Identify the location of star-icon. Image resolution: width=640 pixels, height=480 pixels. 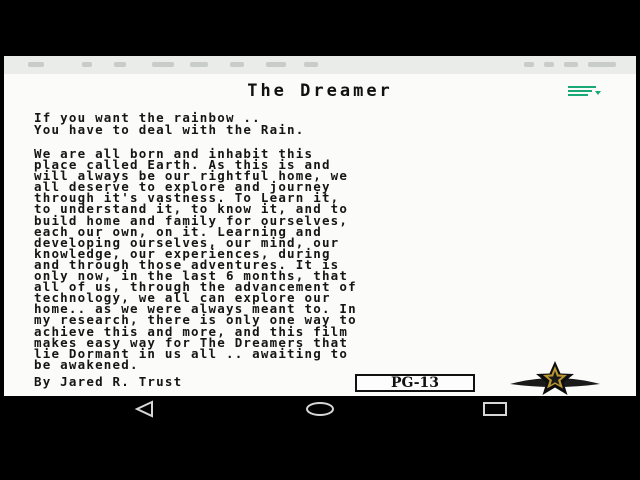
(555, 378).